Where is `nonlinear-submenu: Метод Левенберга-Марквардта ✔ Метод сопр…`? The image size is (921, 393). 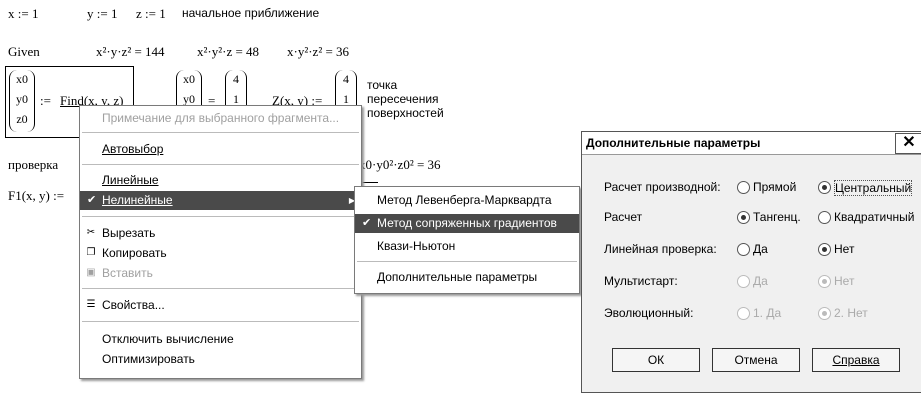
nonlinear-submenu: Метод Левенберга-Марквардта ✔ Метод сопр… is located at coordinates (467, 240).